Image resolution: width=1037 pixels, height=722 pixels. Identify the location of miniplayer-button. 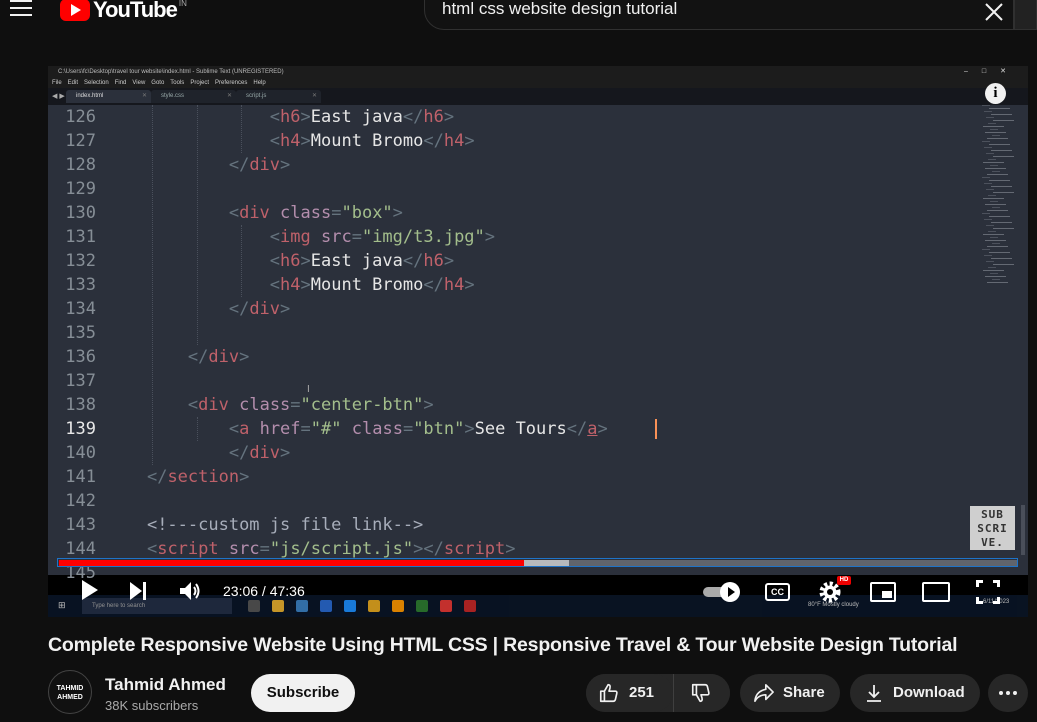
(883, 592).